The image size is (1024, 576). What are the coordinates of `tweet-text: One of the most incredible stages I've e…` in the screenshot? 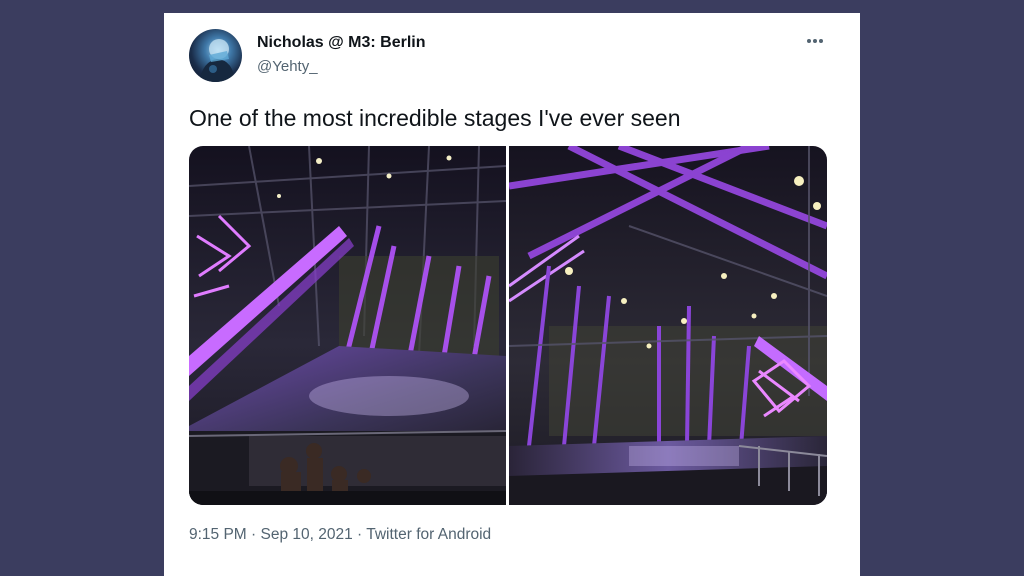 It's located at (435, 118).